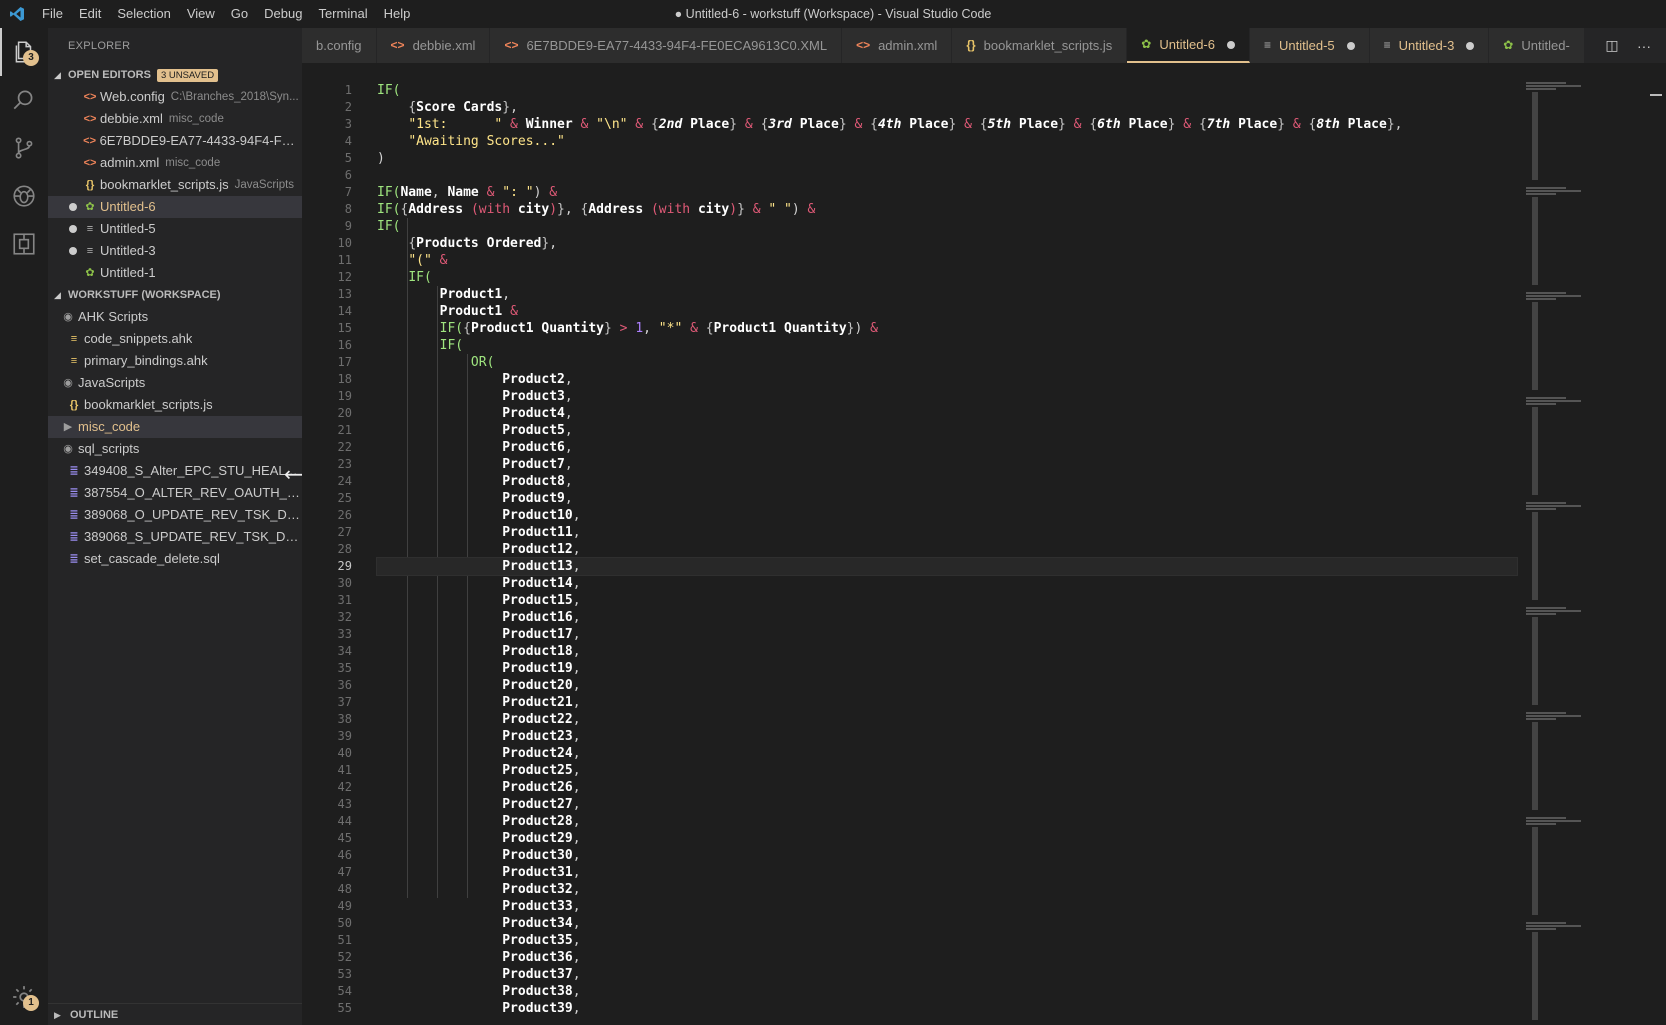 This screenshot has height=1025, width=1666. Describe the element at coordinates (1537, 45) in the screenshot. I see `editor-tab: ✿ Untitled-` at that location.